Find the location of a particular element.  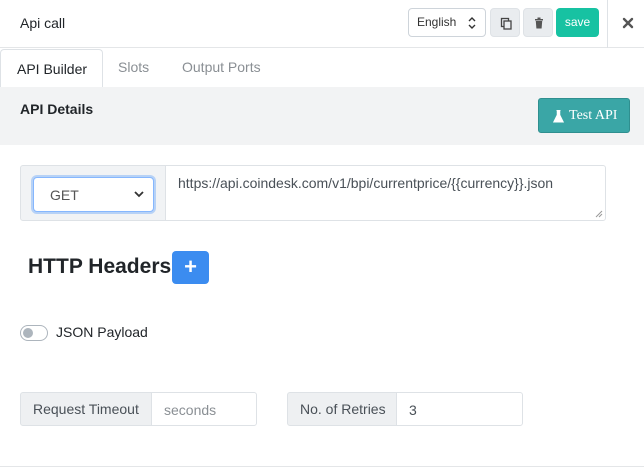

resize-handle-icon is located at coordinates (599, 214).